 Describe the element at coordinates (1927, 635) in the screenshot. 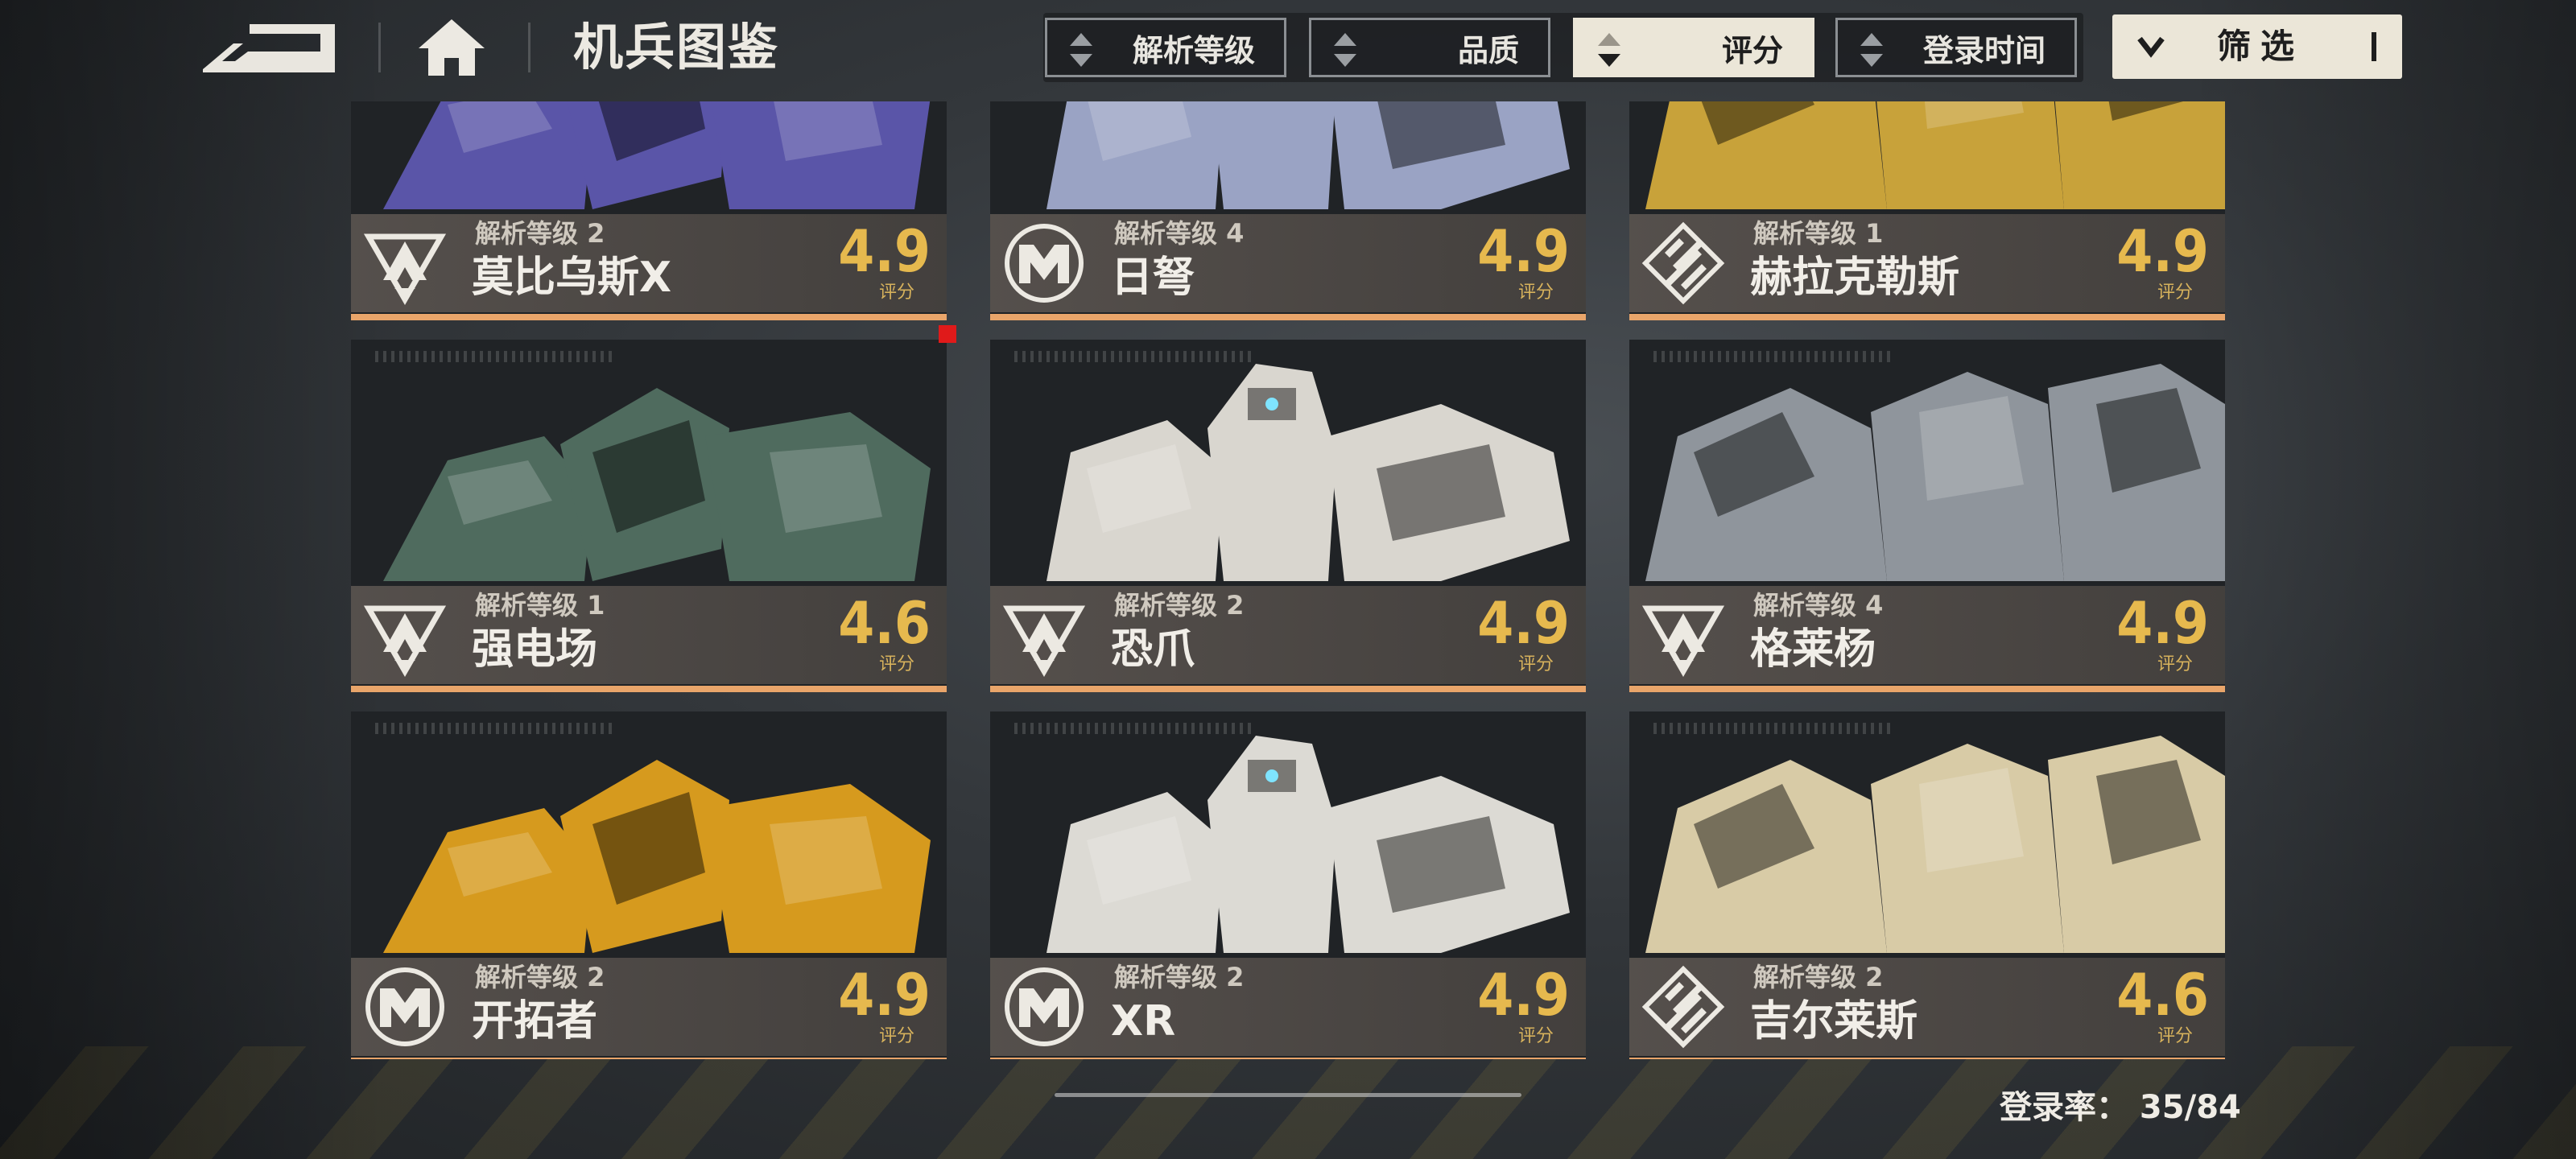

I see `card-info-bar: 解析等级 4 格莱杨 4.9 评分` at that location.